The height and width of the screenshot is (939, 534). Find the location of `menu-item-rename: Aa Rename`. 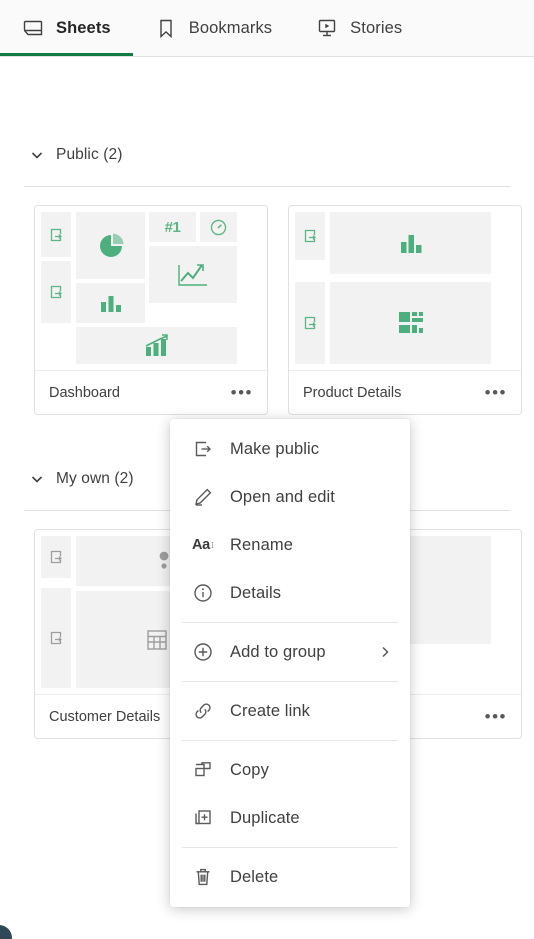

menu-item-rename: Aa Rename is located at coordinates (290, 545).